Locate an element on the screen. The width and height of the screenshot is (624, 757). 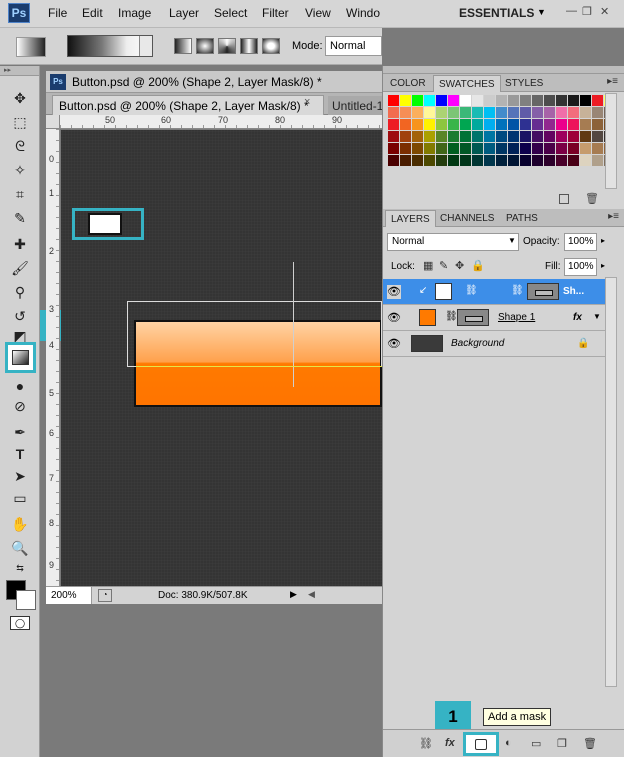
zoom-field: 200% is located at coordinates (69, 595).